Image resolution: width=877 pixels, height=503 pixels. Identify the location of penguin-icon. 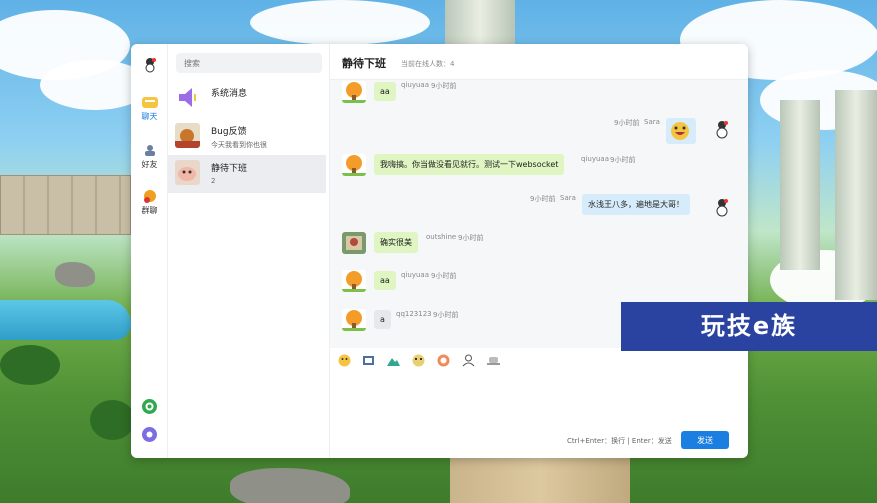
(150, 65).